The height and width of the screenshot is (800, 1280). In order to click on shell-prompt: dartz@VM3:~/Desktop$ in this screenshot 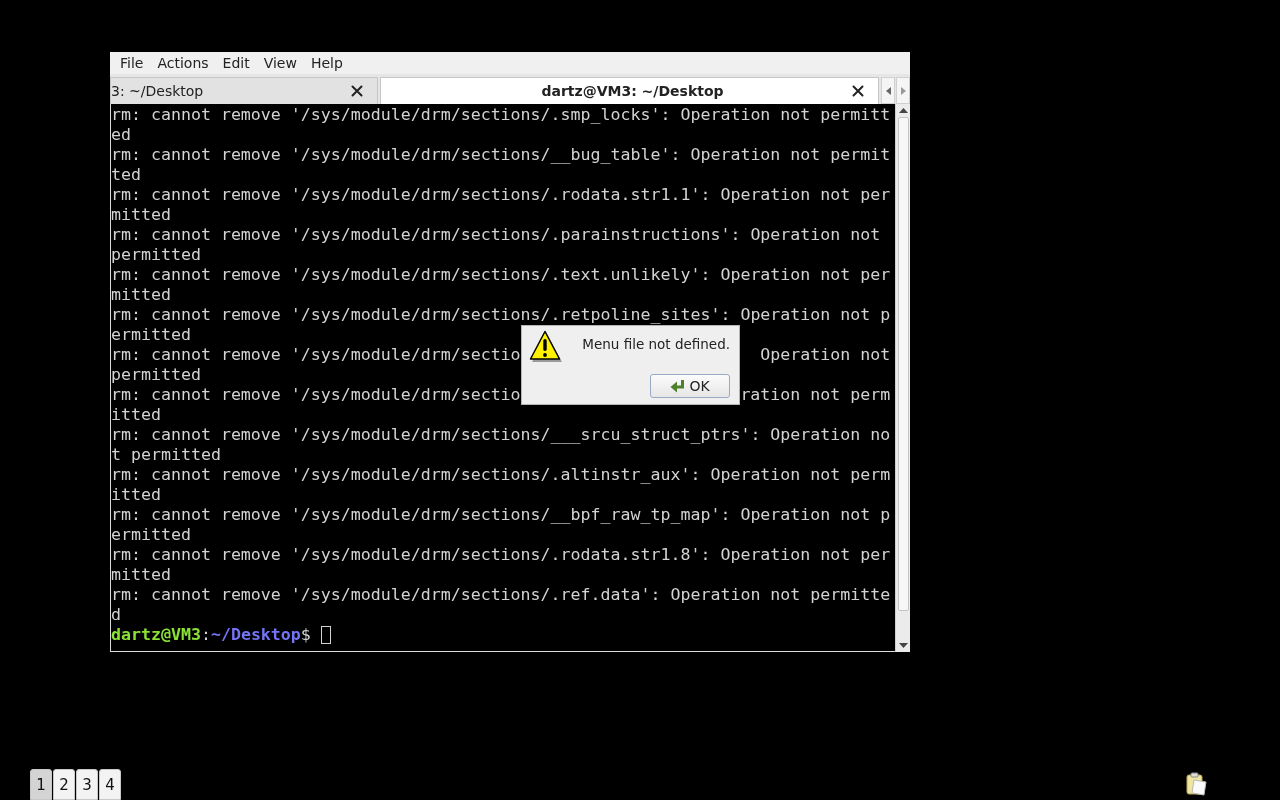, I will do `click(211, 635)`.